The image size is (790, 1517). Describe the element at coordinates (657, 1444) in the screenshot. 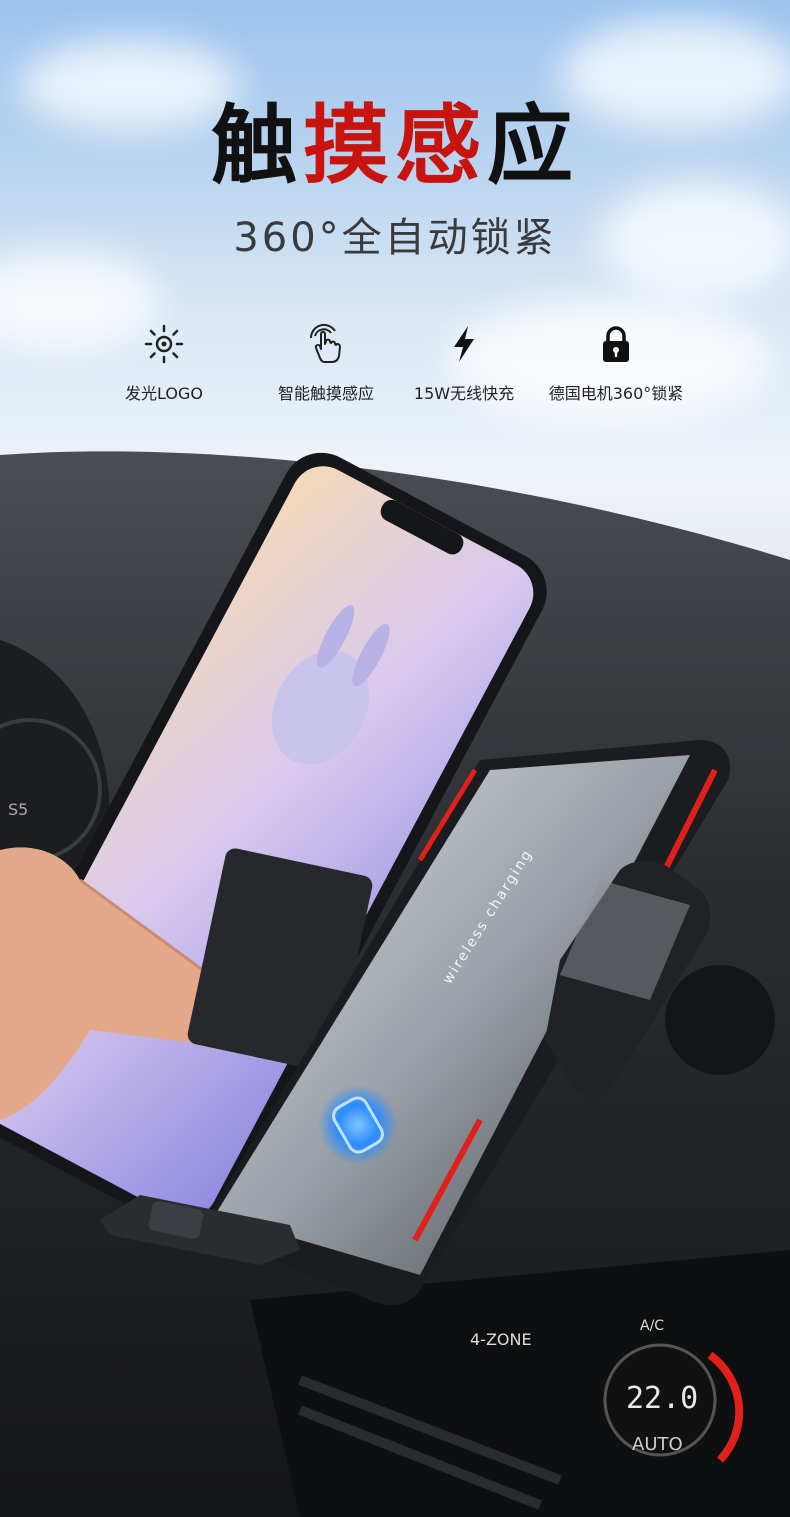

I see `climate-mode-label: AUTO` at that location.